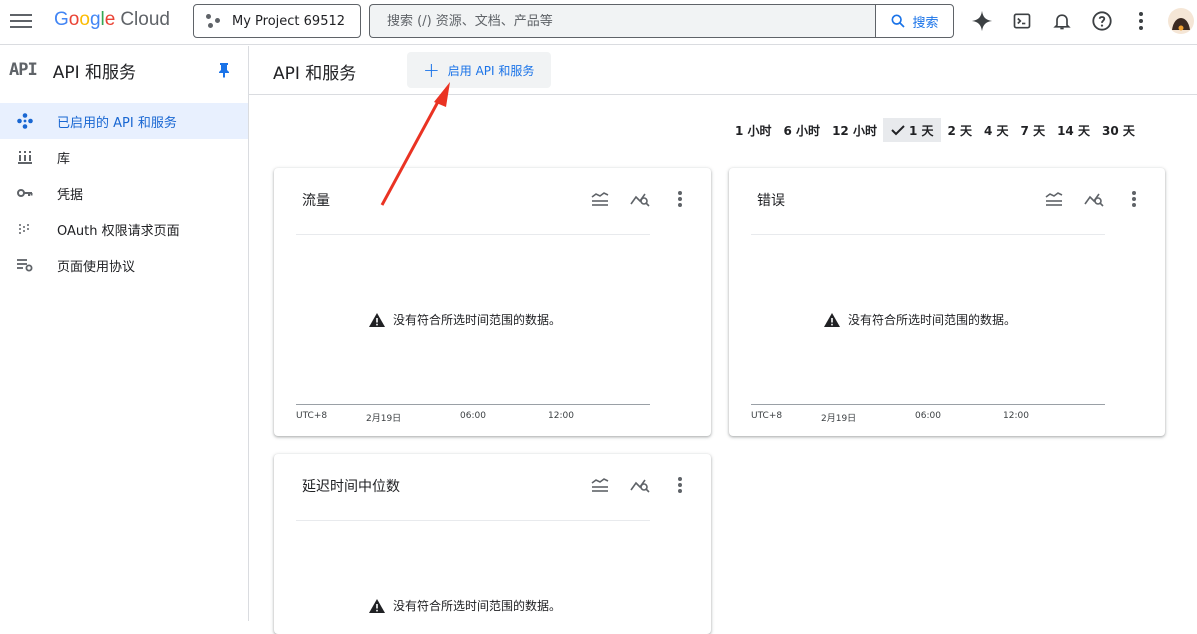 The width and height of the screenshot is (1197, 634). I want to click on search-input, so click(631, 21).